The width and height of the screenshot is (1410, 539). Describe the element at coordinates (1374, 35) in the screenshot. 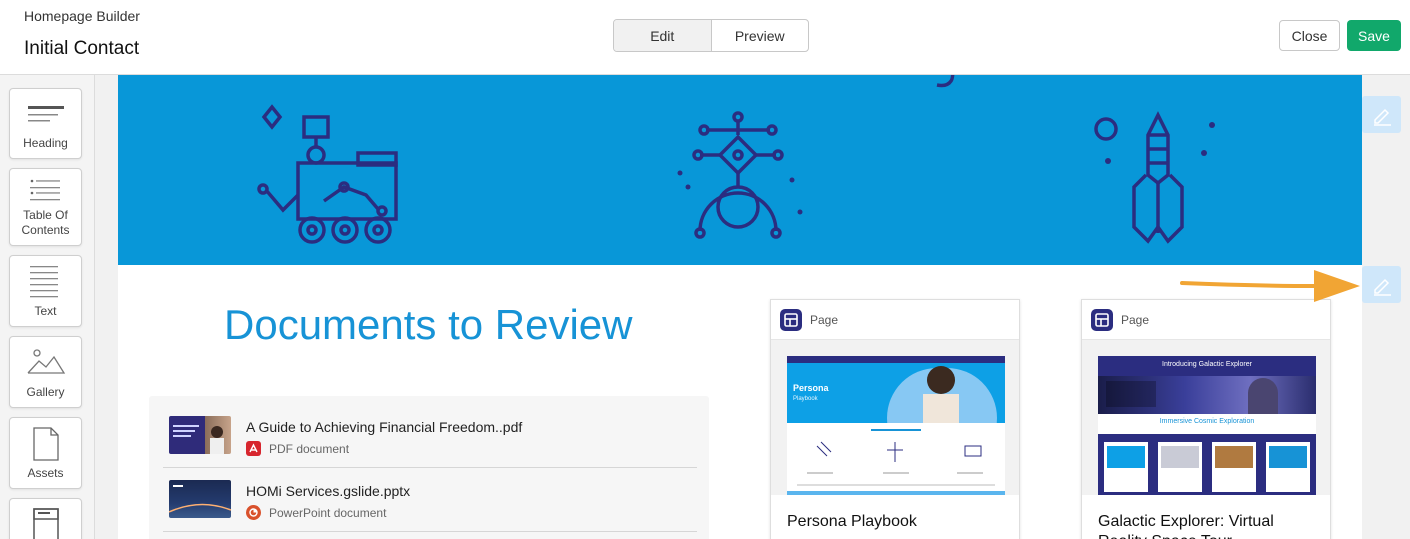

I see `save-button: Save` at that location.